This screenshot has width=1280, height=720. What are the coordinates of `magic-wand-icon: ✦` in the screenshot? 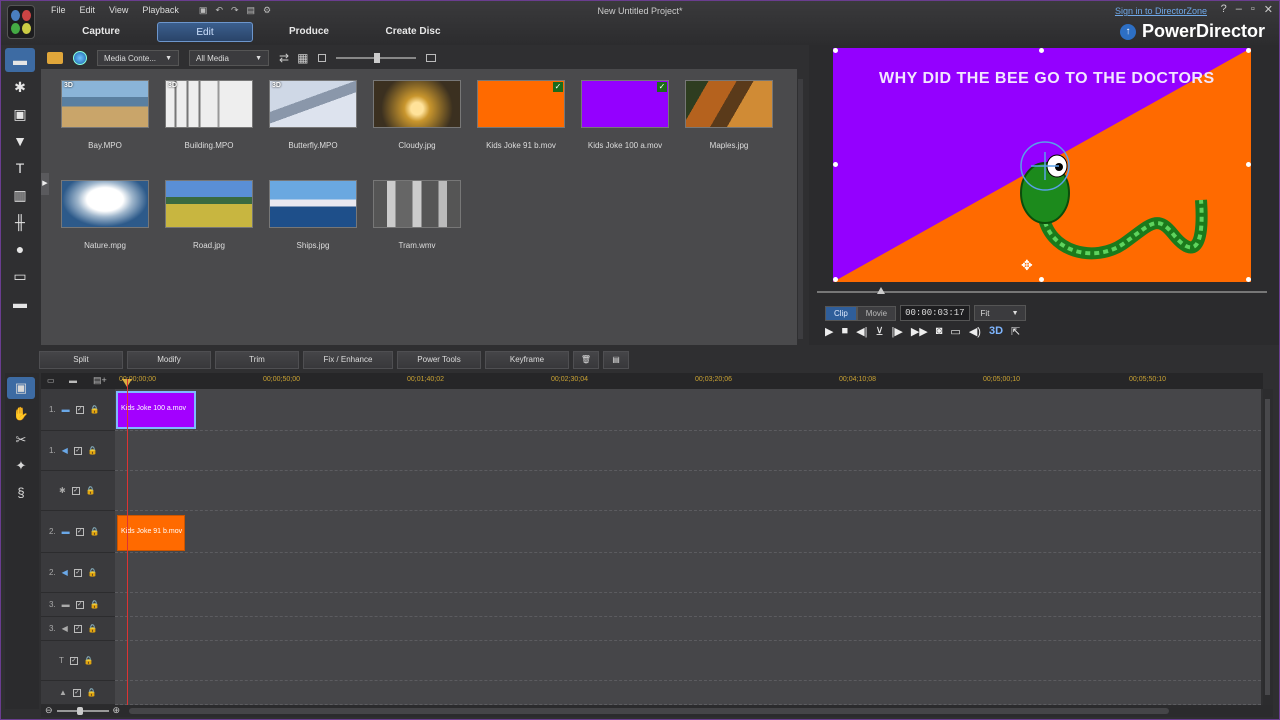 It's located at (21, 466).